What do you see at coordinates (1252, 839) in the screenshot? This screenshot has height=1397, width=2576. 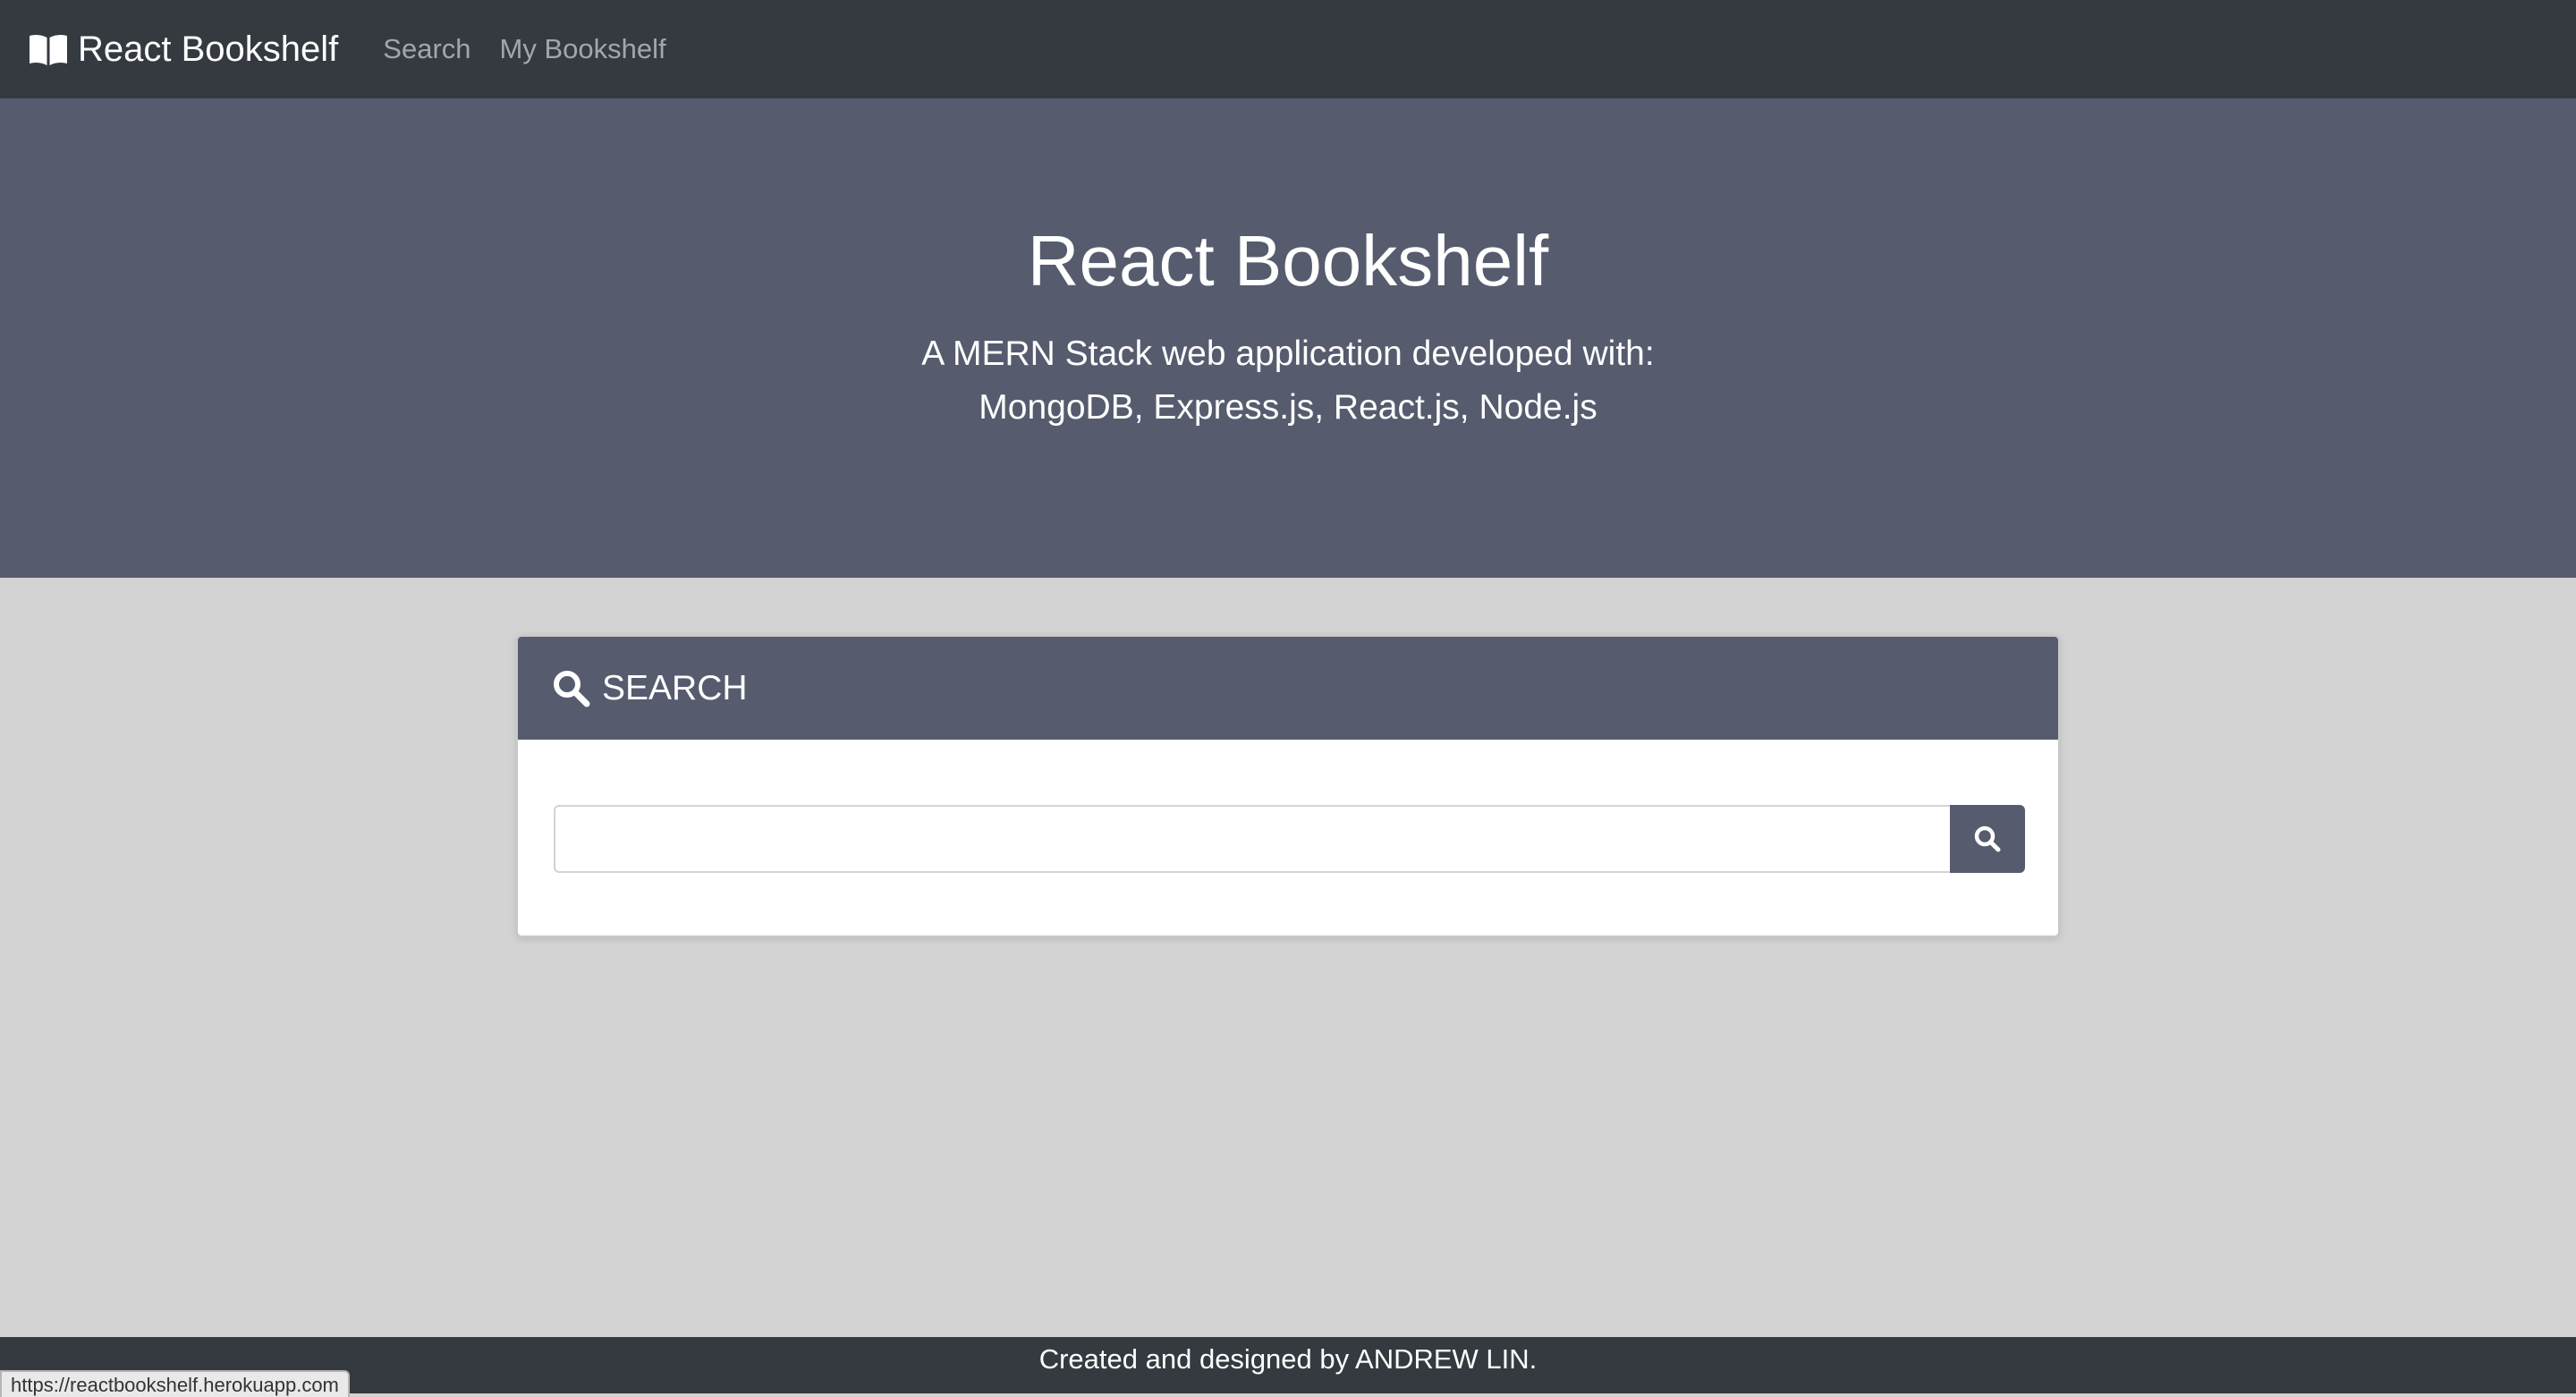 I see `search-input` at bounding box center [1252, 839].